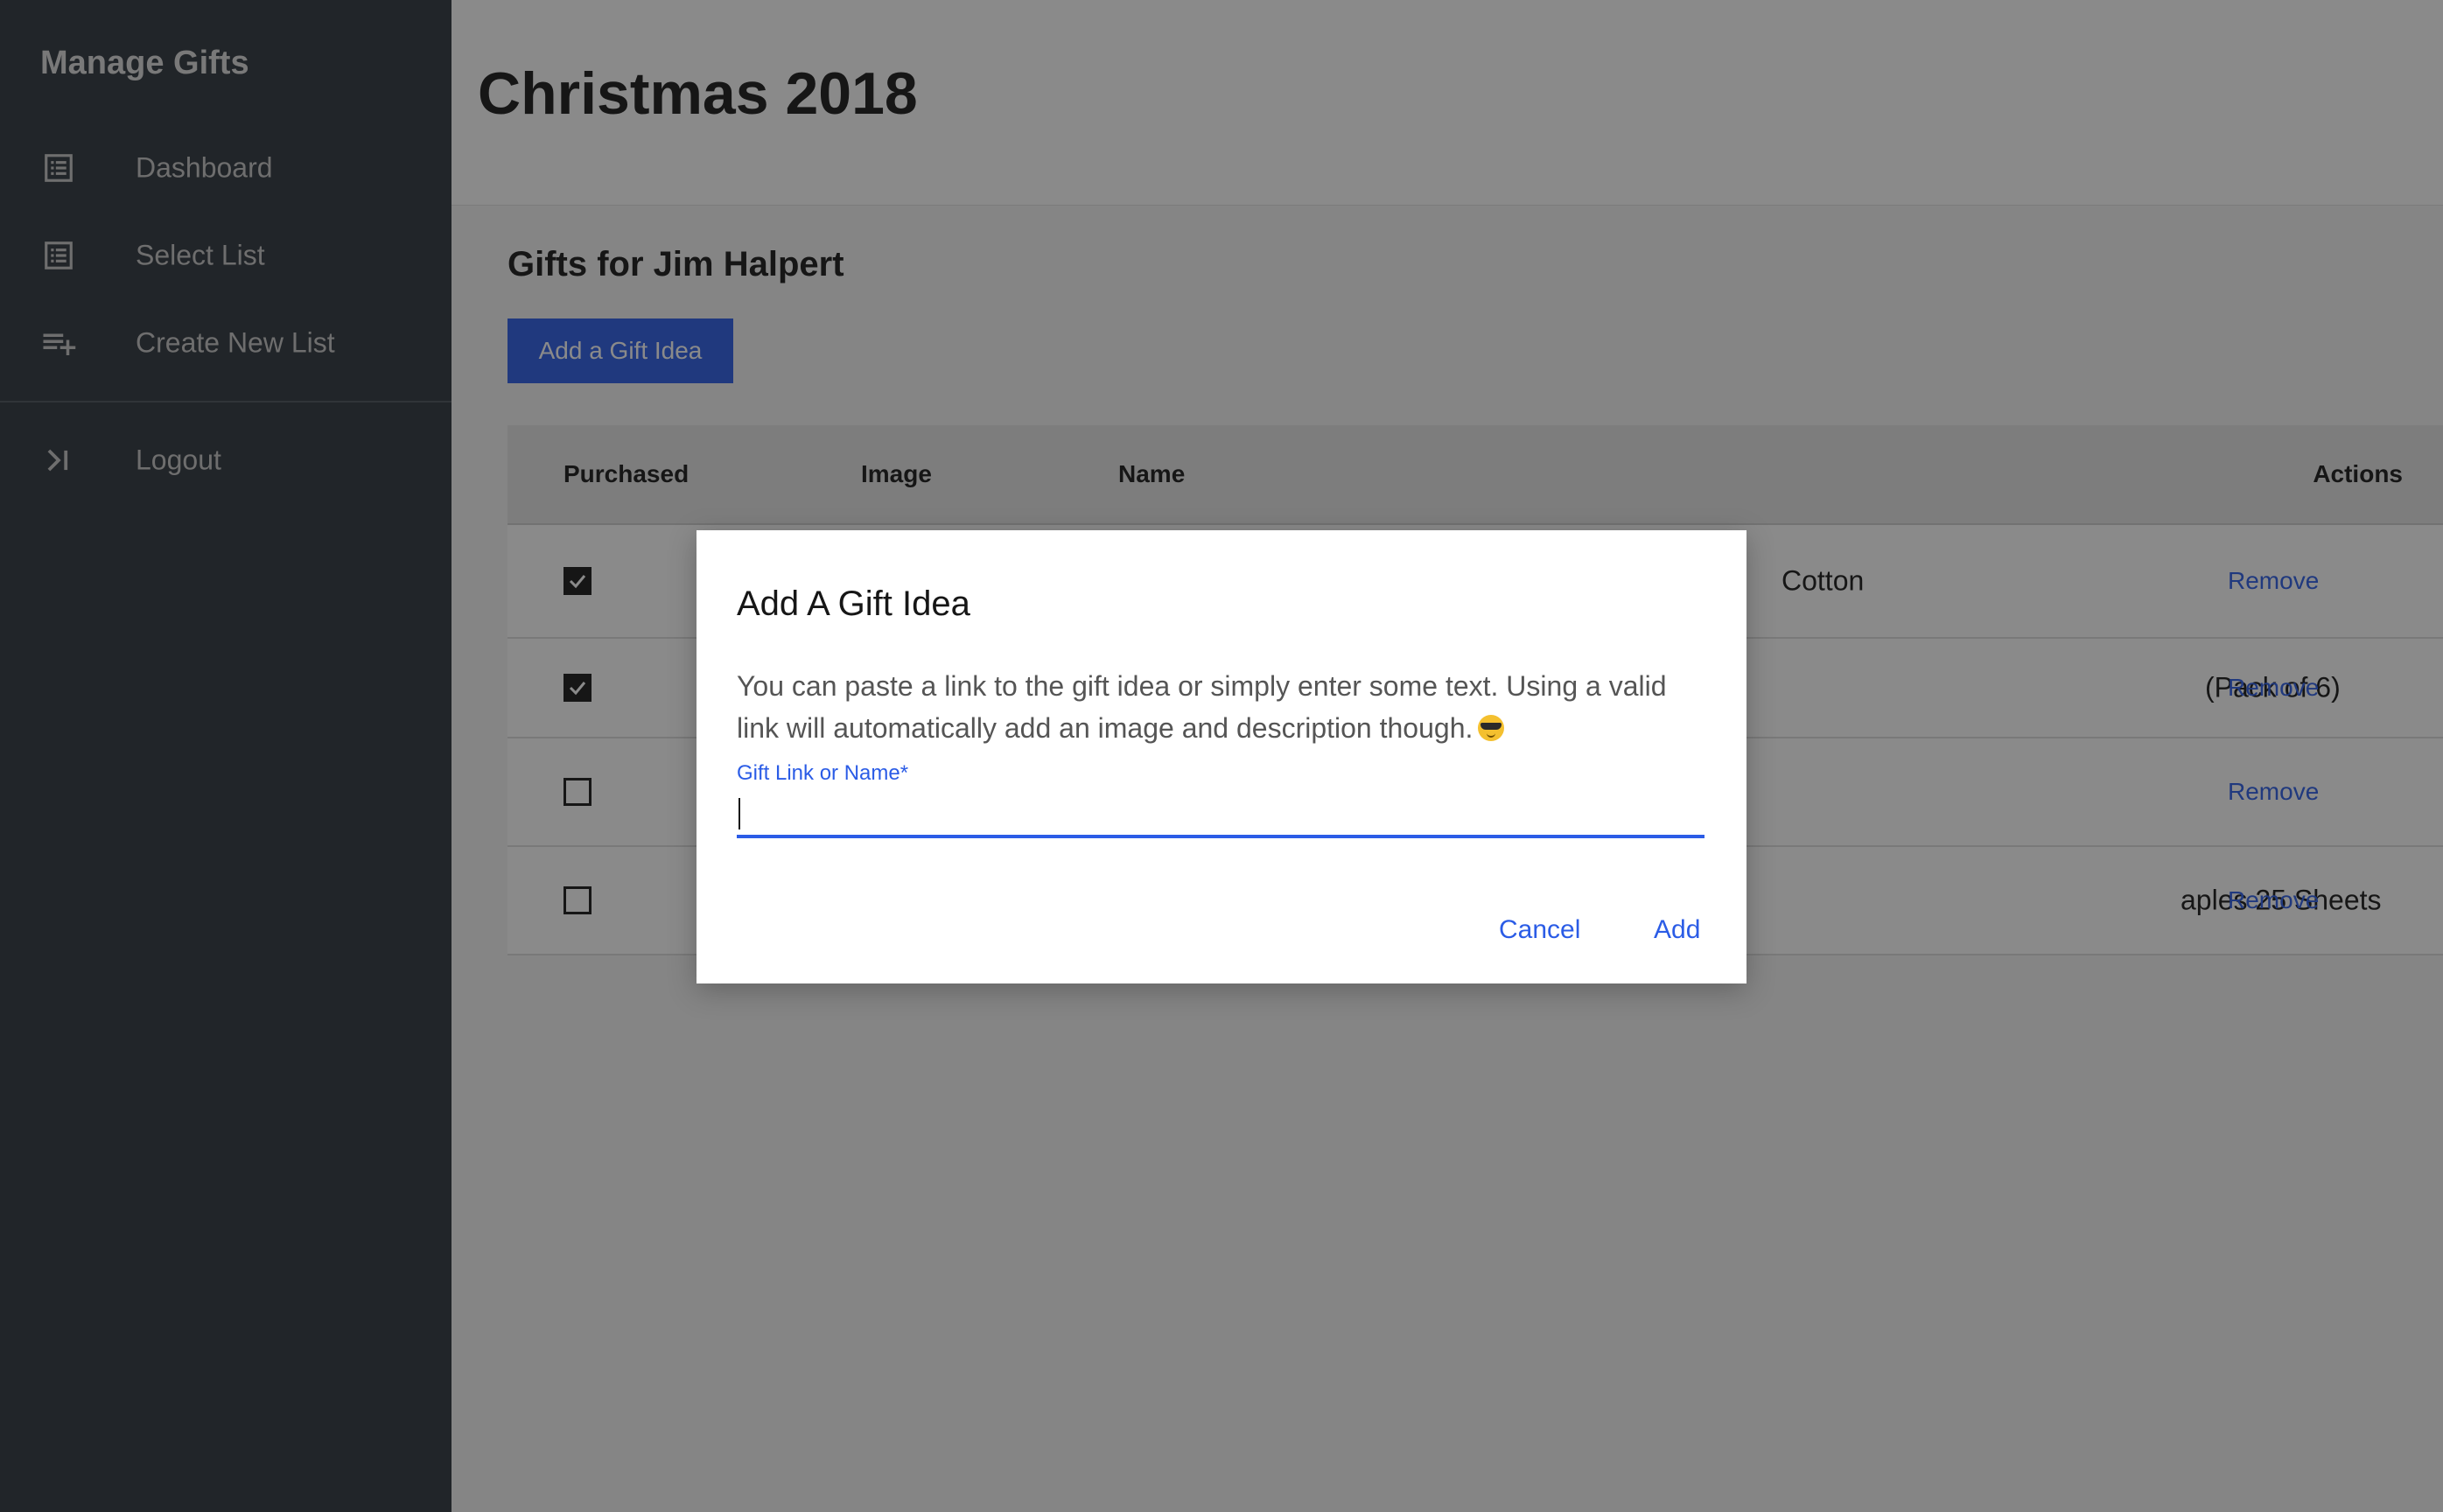 Image resolution: width=2443 pixels, height=1512 pixels. What do you see at coordinates (1539, 930) in the screenshot?
I see `cancel-button: Cancel` at bounding box center [1539, 930].